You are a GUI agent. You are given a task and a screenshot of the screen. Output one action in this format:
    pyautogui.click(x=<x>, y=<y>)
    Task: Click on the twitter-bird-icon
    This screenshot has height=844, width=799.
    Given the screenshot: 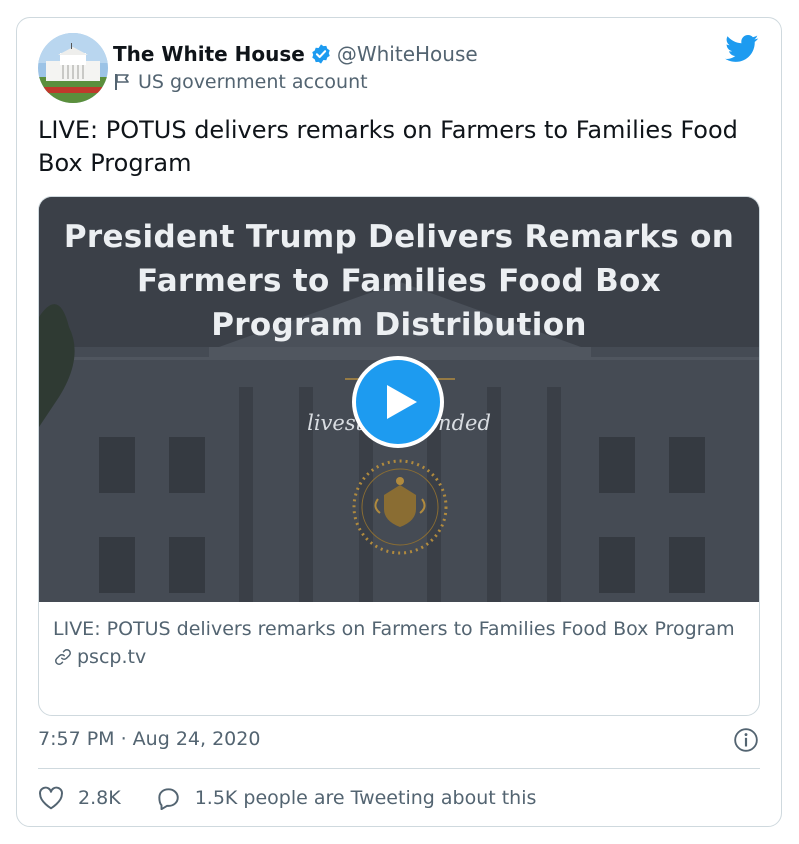 What is the action you would take?
    pyautogui.click(x=742, y=51)
    